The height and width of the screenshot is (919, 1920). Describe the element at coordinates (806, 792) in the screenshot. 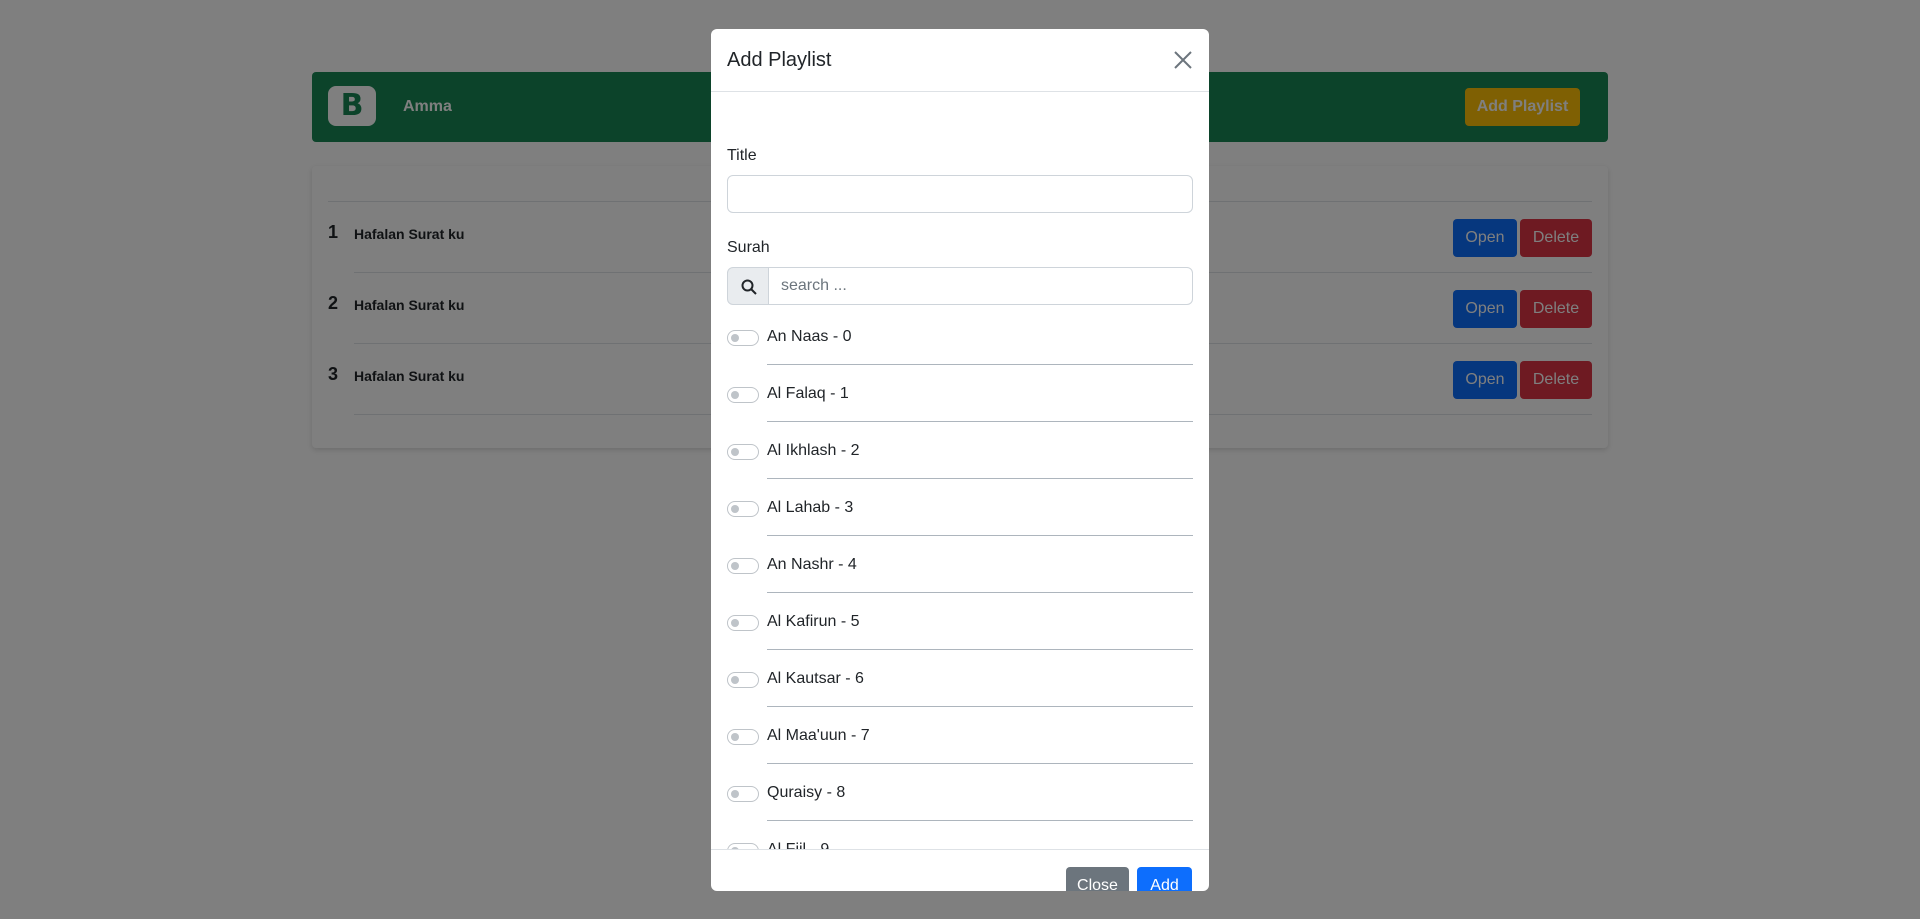

I see `surah-label: Quraisy - 8` at that location.